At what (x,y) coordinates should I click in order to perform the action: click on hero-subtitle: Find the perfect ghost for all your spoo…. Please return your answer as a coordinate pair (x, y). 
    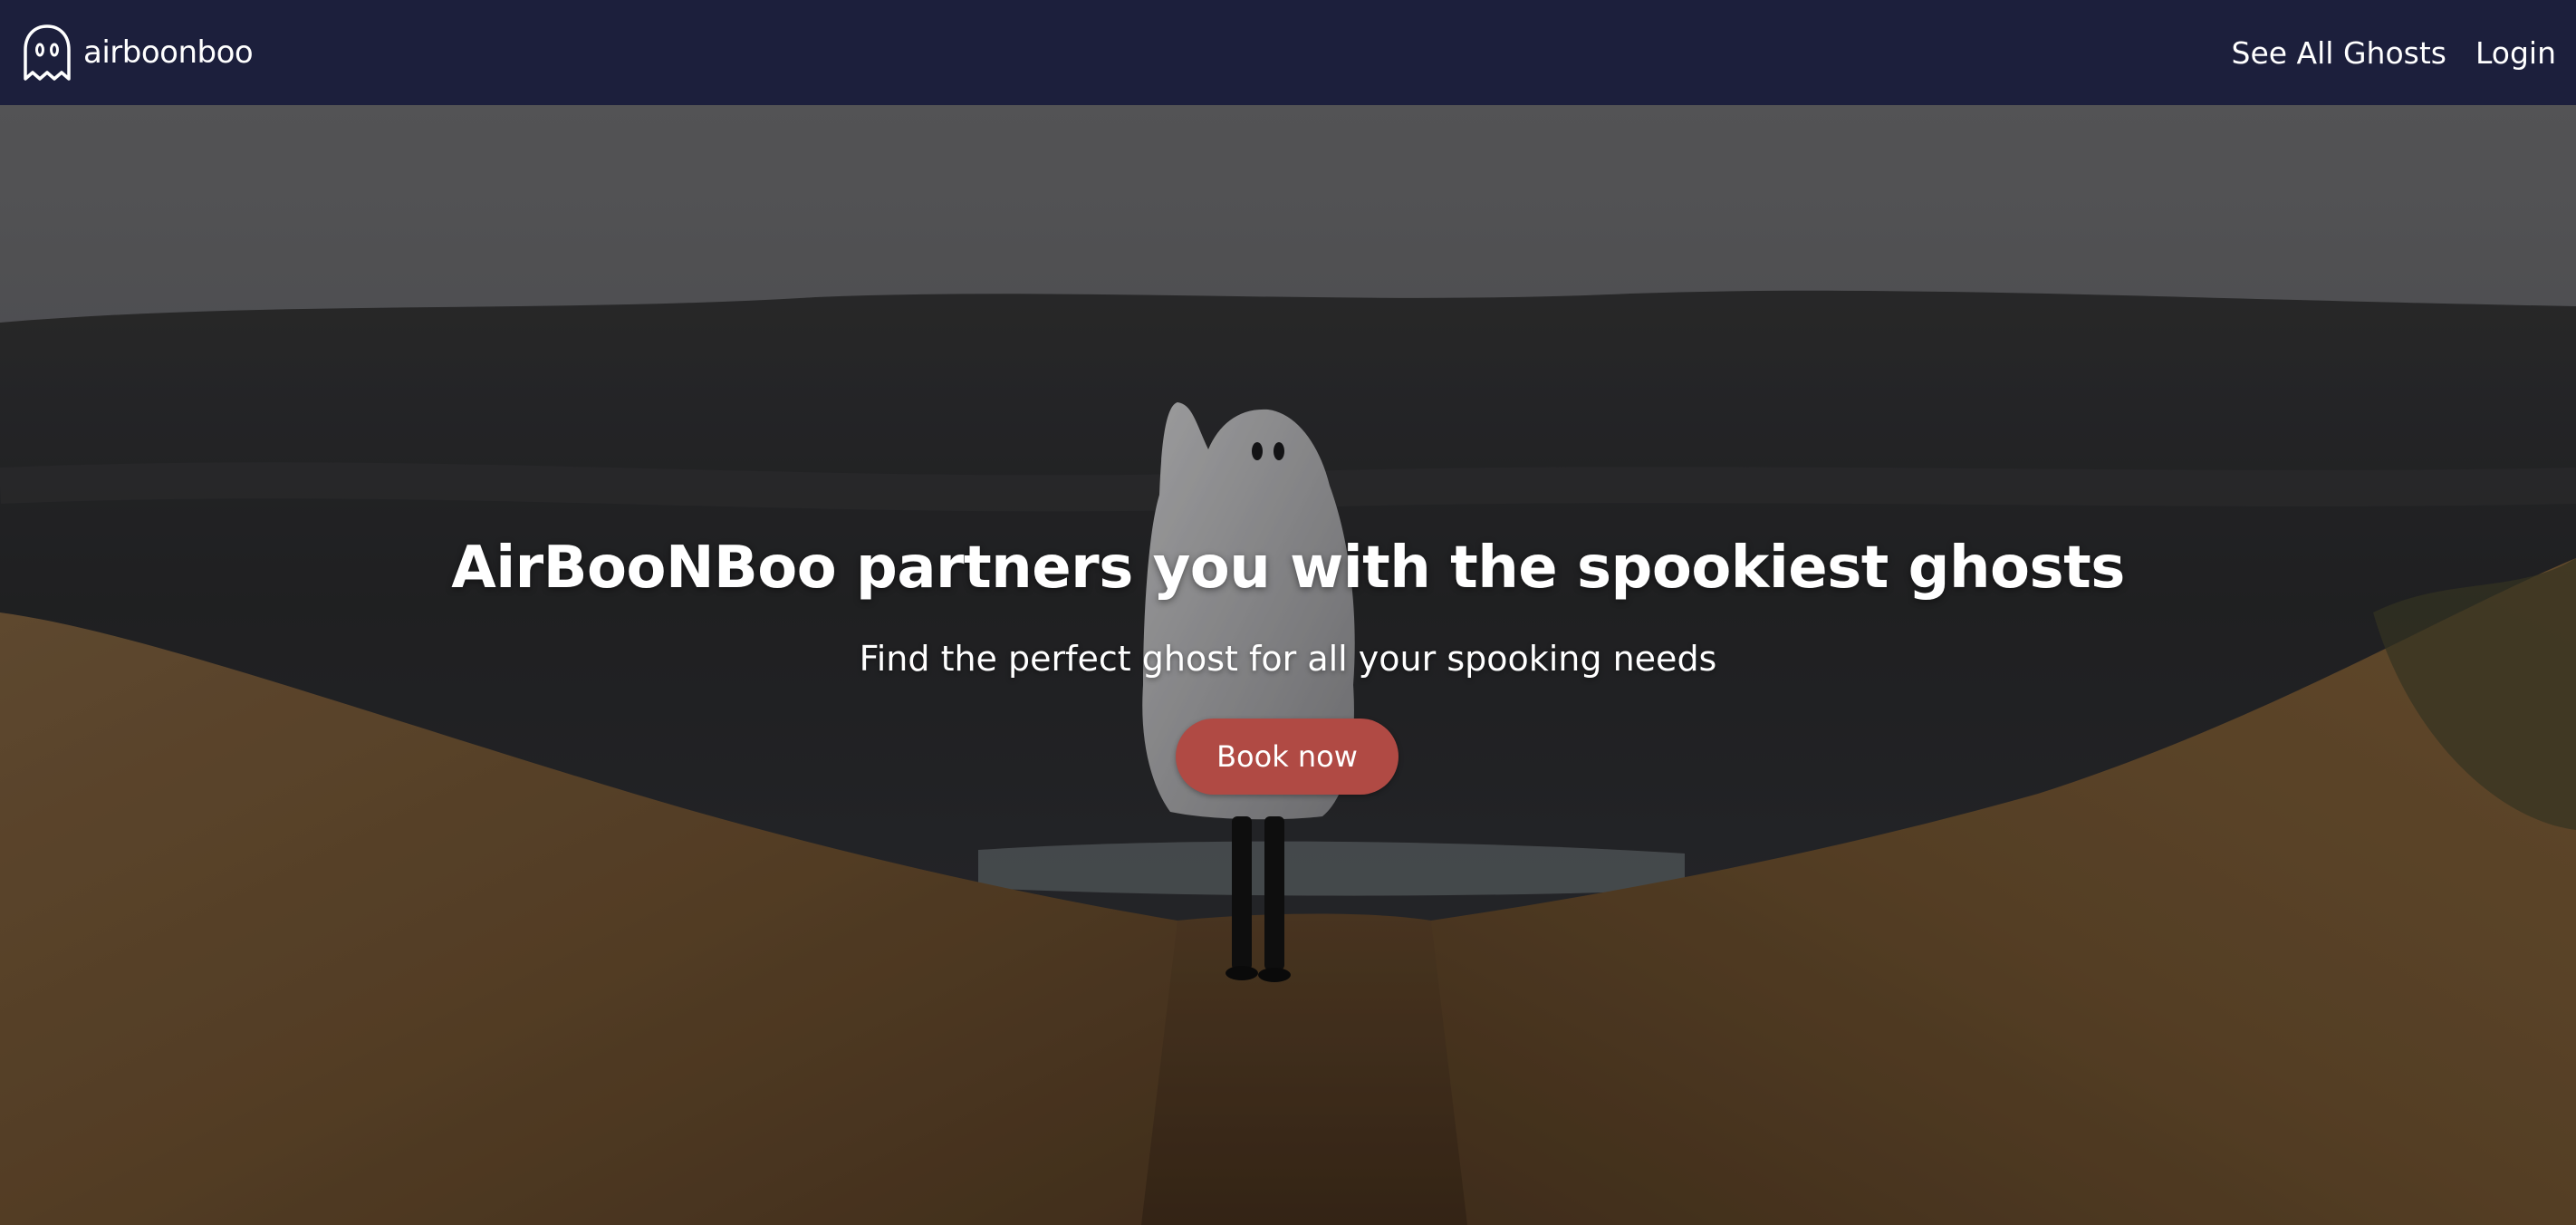
    Looking at the image, I should click on (1288, 659).